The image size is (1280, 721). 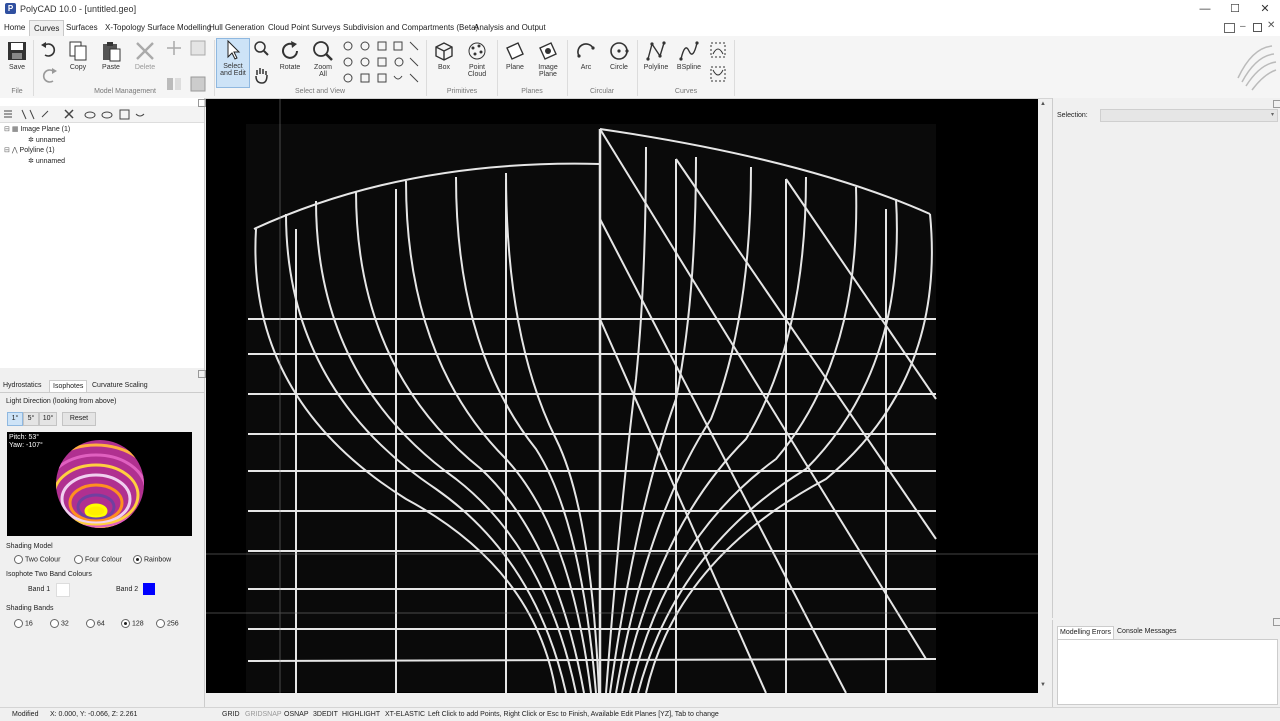 I want to click on move-icon, so click(x=173, y=47).